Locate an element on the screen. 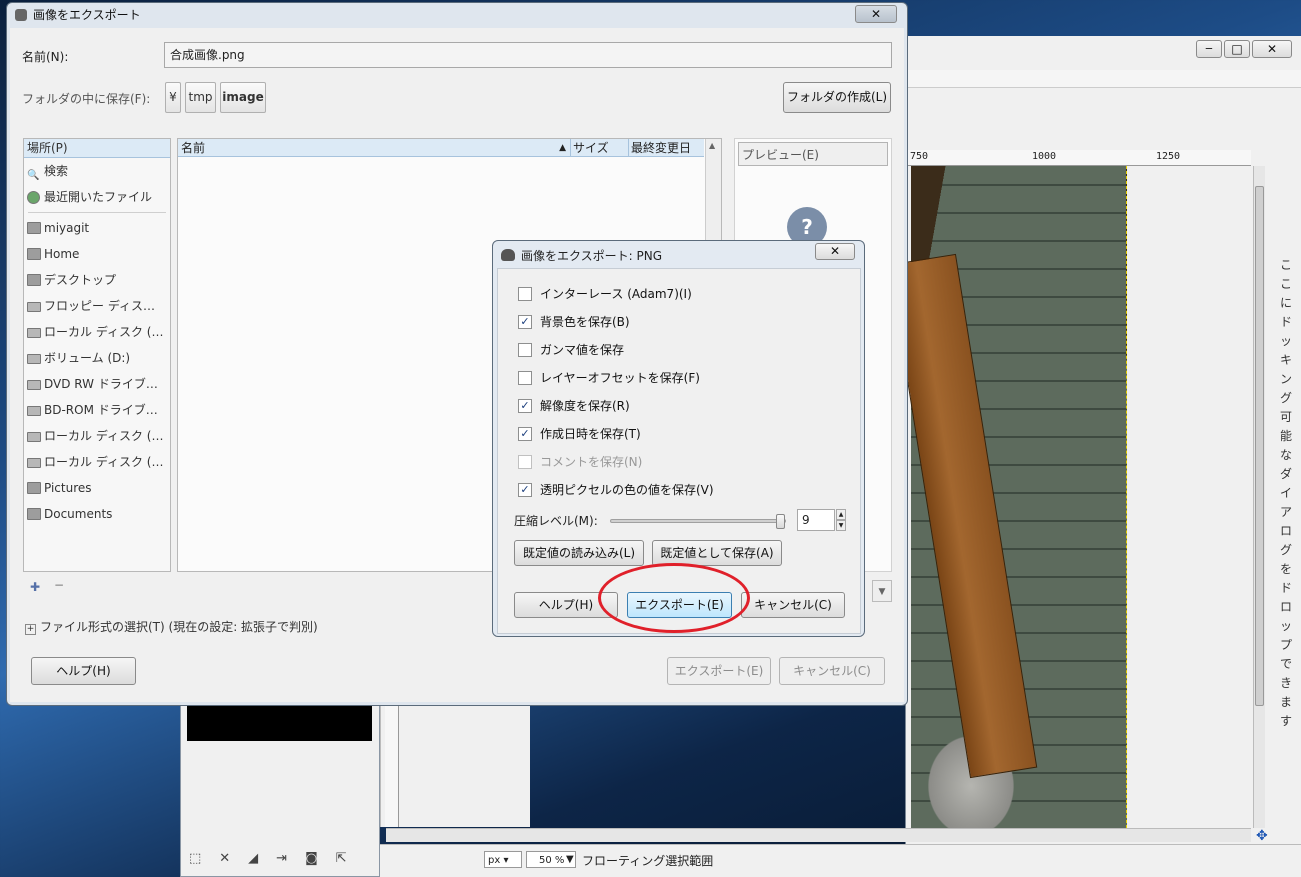  places-item-label: 最近開いたファイル is located at coordinates (98, 197).